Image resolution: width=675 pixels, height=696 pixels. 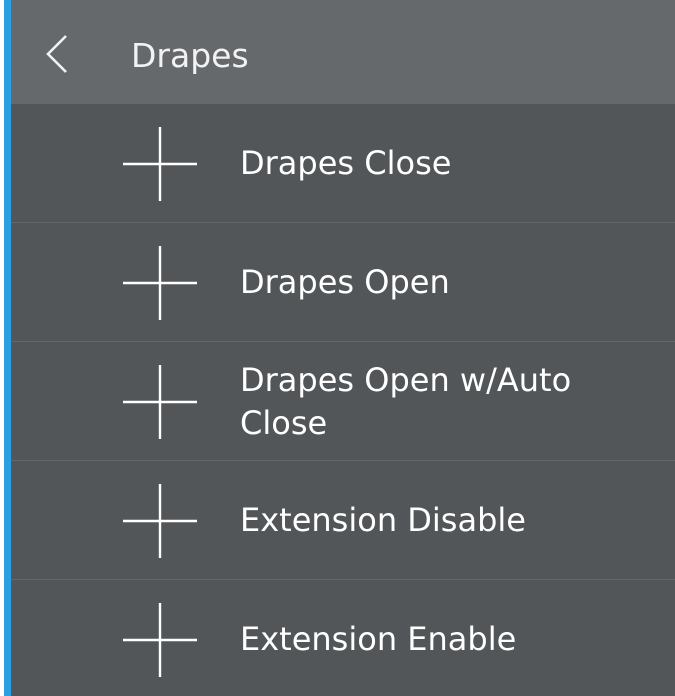 What do you see at coordinates (346, 163) in the screenshot?
I see `list-item-label: Drapes Close` at bounding box center [346, 163].